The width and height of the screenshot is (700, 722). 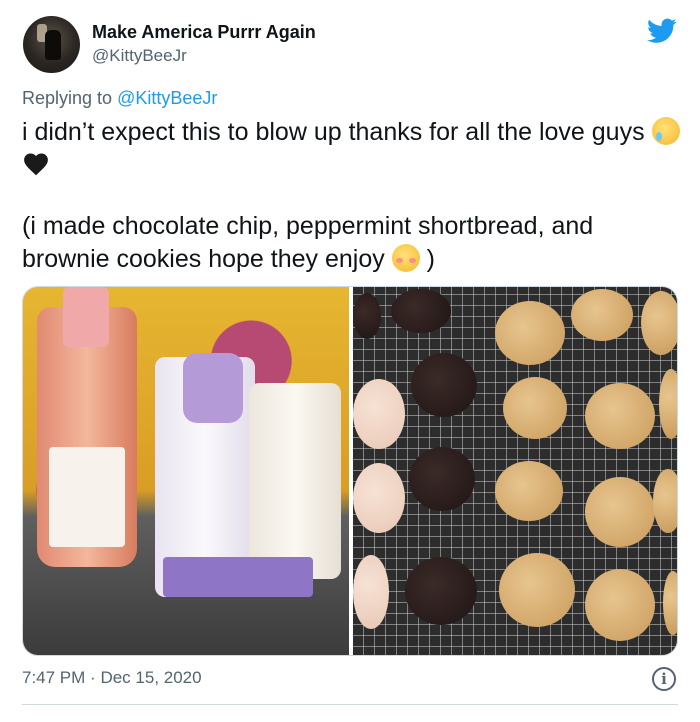 What do you see at coordinates (295, 481) in the screenshot?
I see `baby-lotion-bottle` at bounding box center [295, 481].